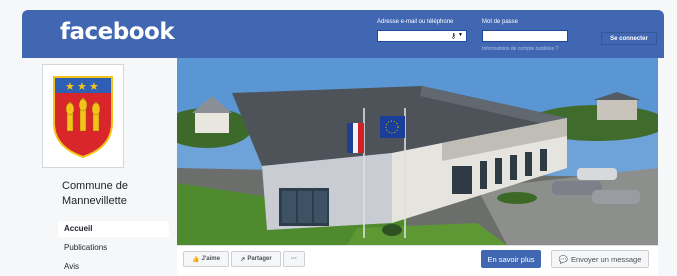 The width and height of the screenshot is (677, 276). I want to click on key-icon: ⚷, so click(453, 36).